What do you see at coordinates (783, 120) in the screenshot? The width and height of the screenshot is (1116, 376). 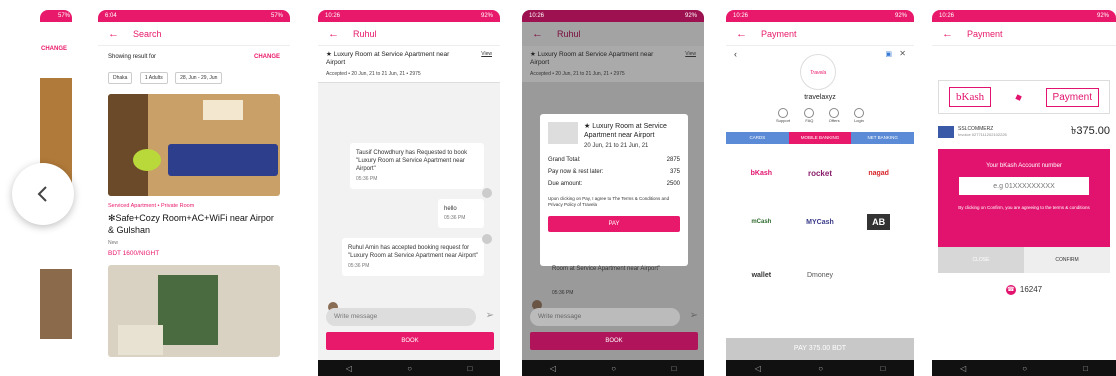 I see `link-support: Support` at bounding box center [783, 120].